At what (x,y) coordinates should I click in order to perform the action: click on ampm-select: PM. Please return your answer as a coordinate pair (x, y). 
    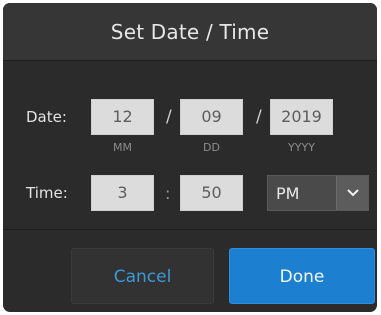
    Looking at the image, I should click on (318, 193).